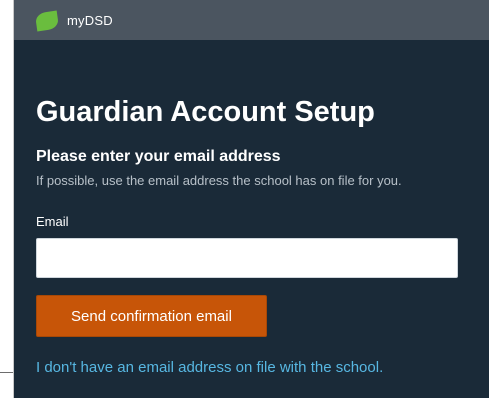 This screenshot has height=398, width=489. Describe the element at coordinates (158, 156) in the screenshot. I see `form-subtitle: Please enter your email address` at that location.